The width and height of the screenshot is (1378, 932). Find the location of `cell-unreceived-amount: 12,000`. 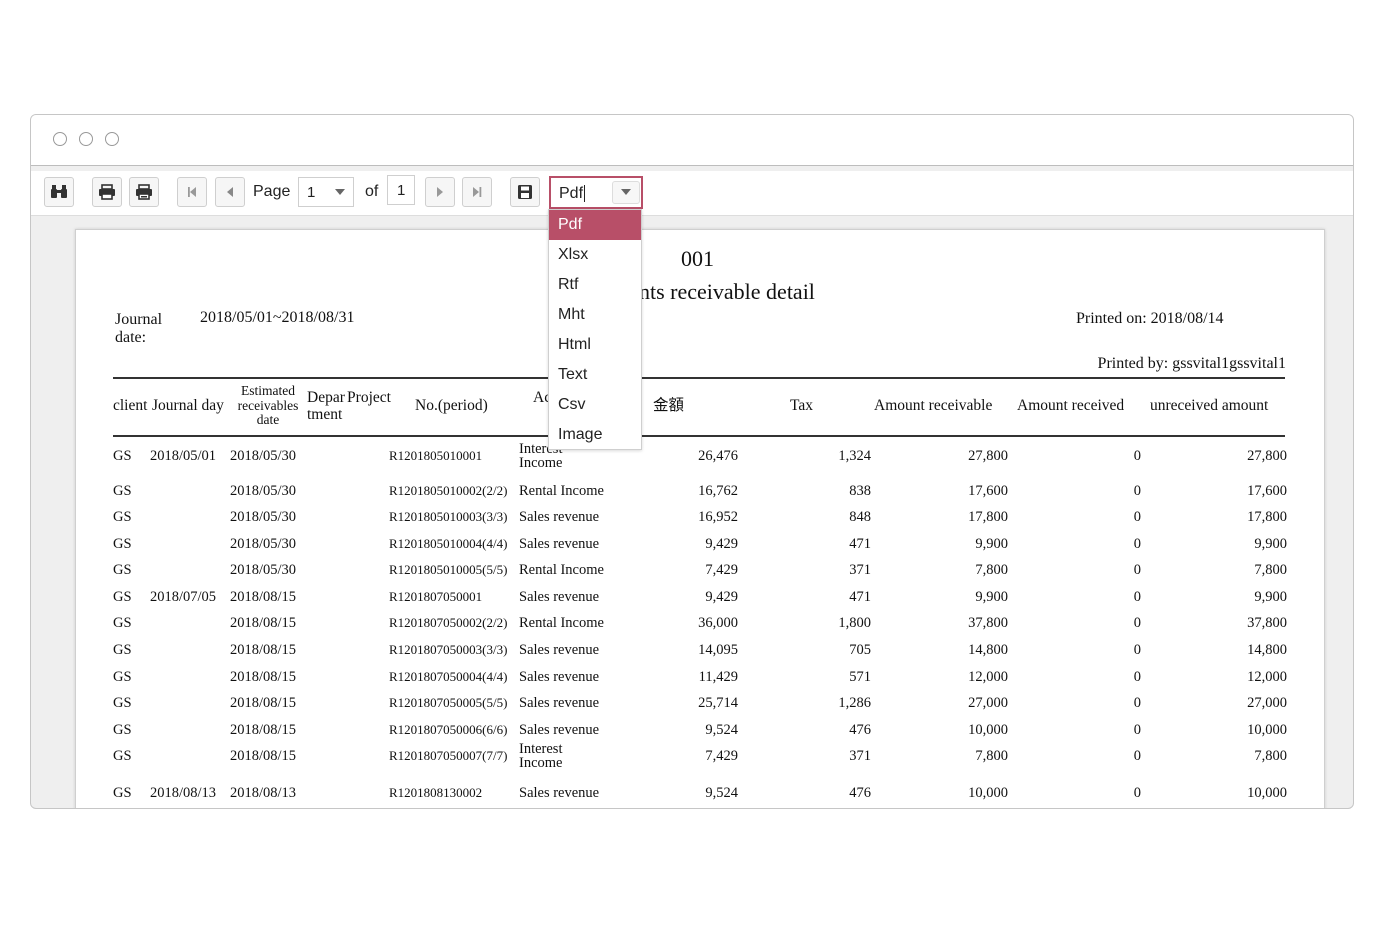

cell-unreceived-amount: 12,000 is located at coordinates (1267, 677).